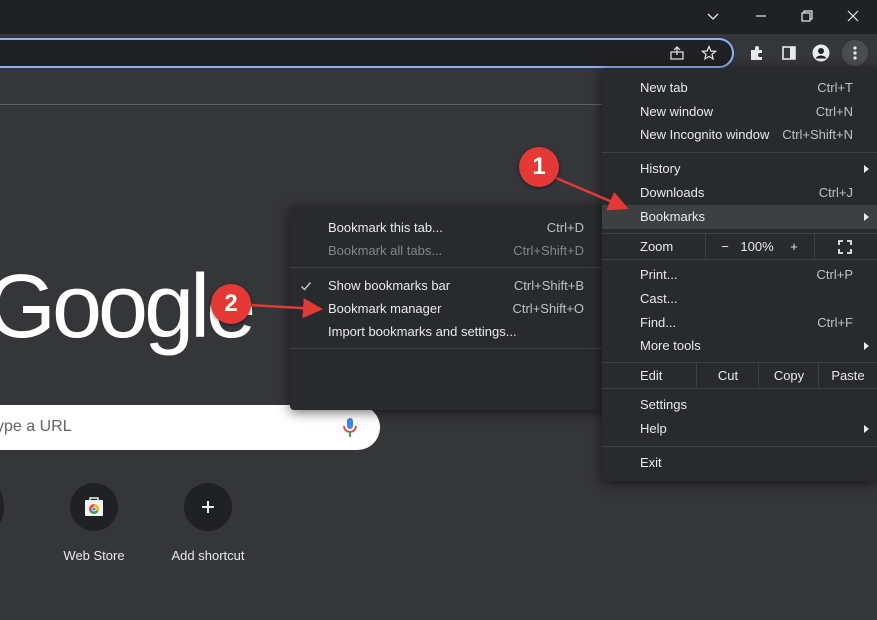  I want to click on step-badge-1: 1, so click(539, 167).